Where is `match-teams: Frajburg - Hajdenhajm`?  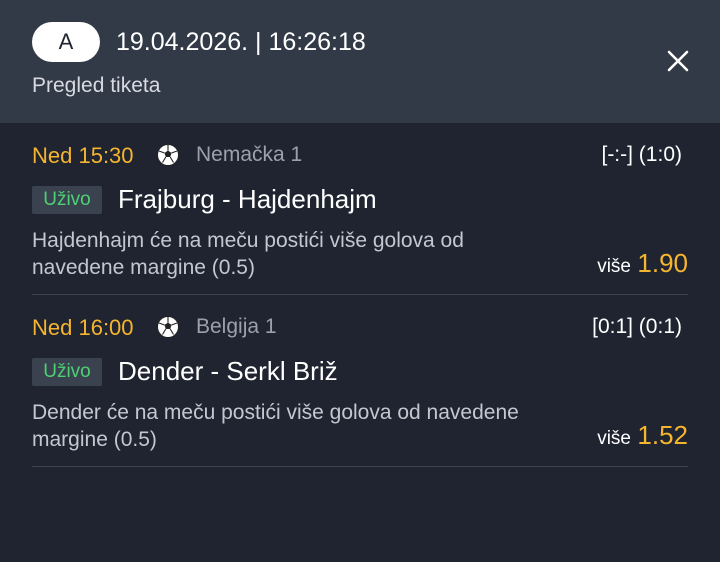 match-teams: Frajburg - Hajdenhajm is located at coordinates (247, 199).